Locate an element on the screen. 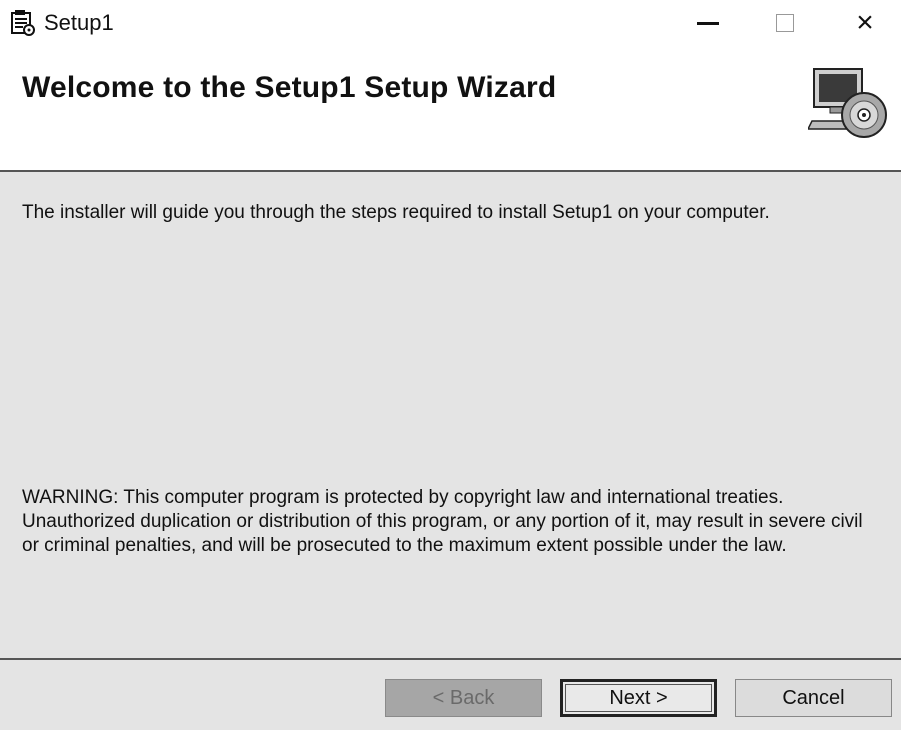 The width and height of the screenshot is (901, 730). back-button: < Back is located at coordinates (463, 698).